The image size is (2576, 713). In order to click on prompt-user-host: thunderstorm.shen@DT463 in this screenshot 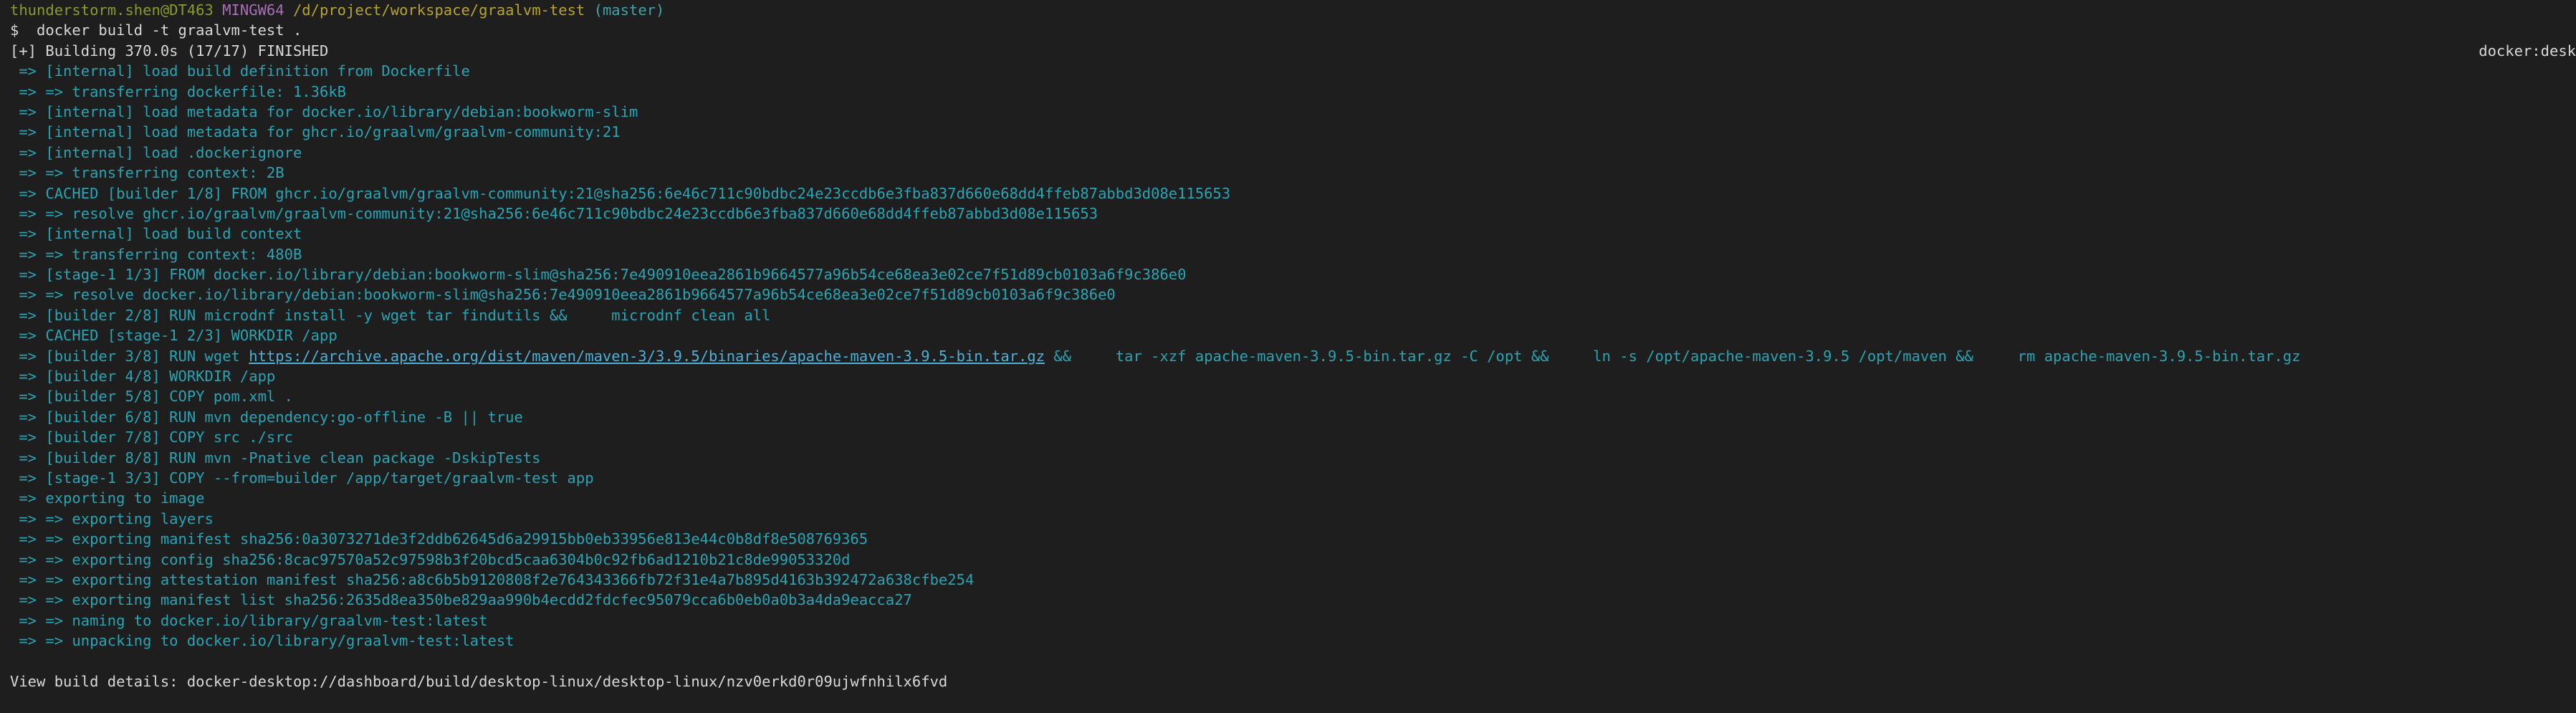, I will do `click(112, 10)`.